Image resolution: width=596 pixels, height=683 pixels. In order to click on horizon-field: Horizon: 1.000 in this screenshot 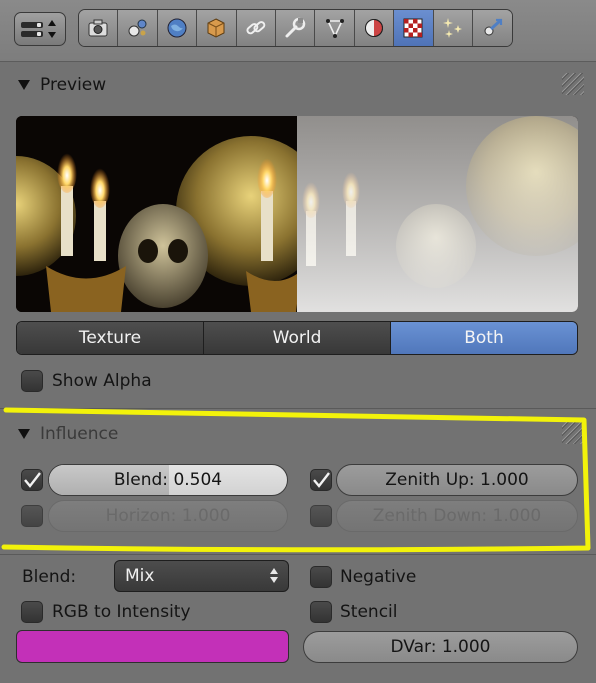, I will do `click(168, 516)`.